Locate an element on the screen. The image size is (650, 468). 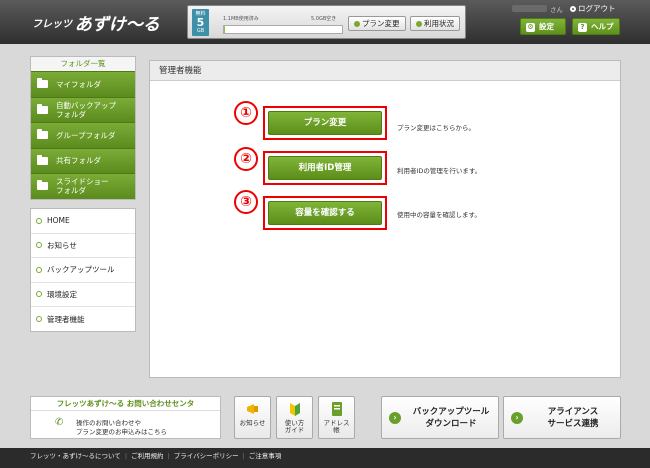
username-redacted is located at coordinates (529, 8).